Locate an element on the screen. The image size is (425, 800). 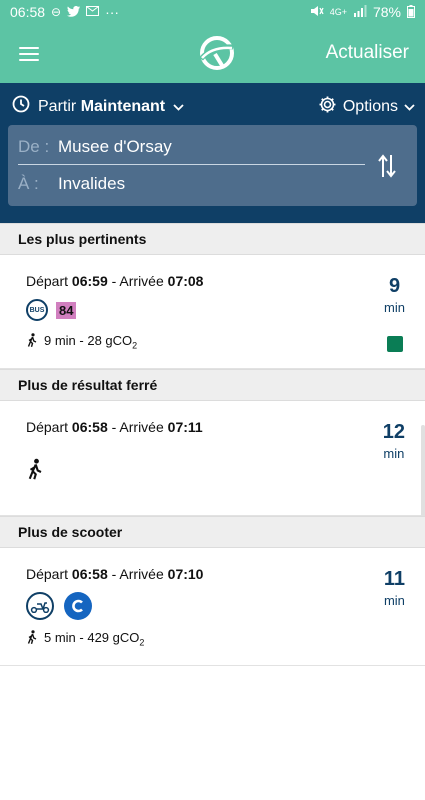
journey-duration: 9 min is located at coordinates (394, 295).